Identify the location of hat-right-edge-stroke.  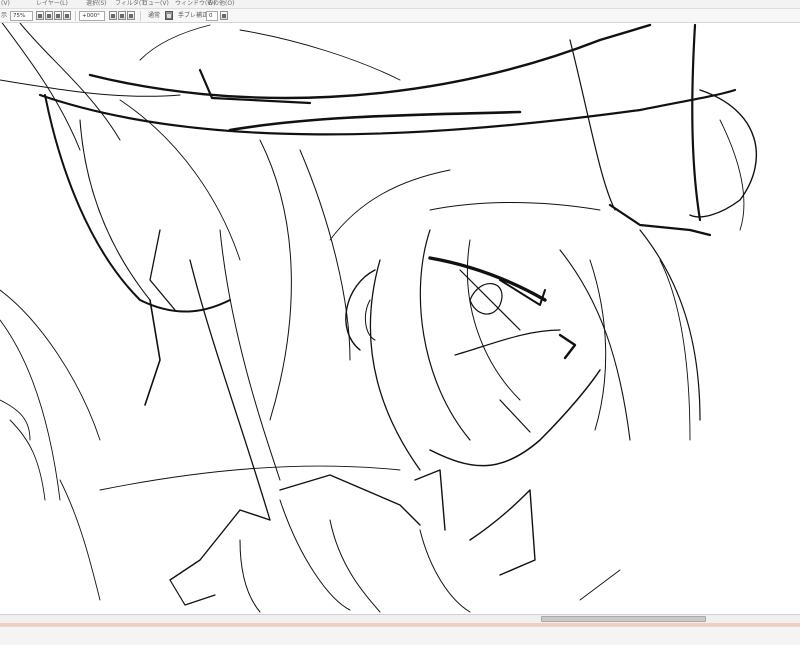
(696, 122).